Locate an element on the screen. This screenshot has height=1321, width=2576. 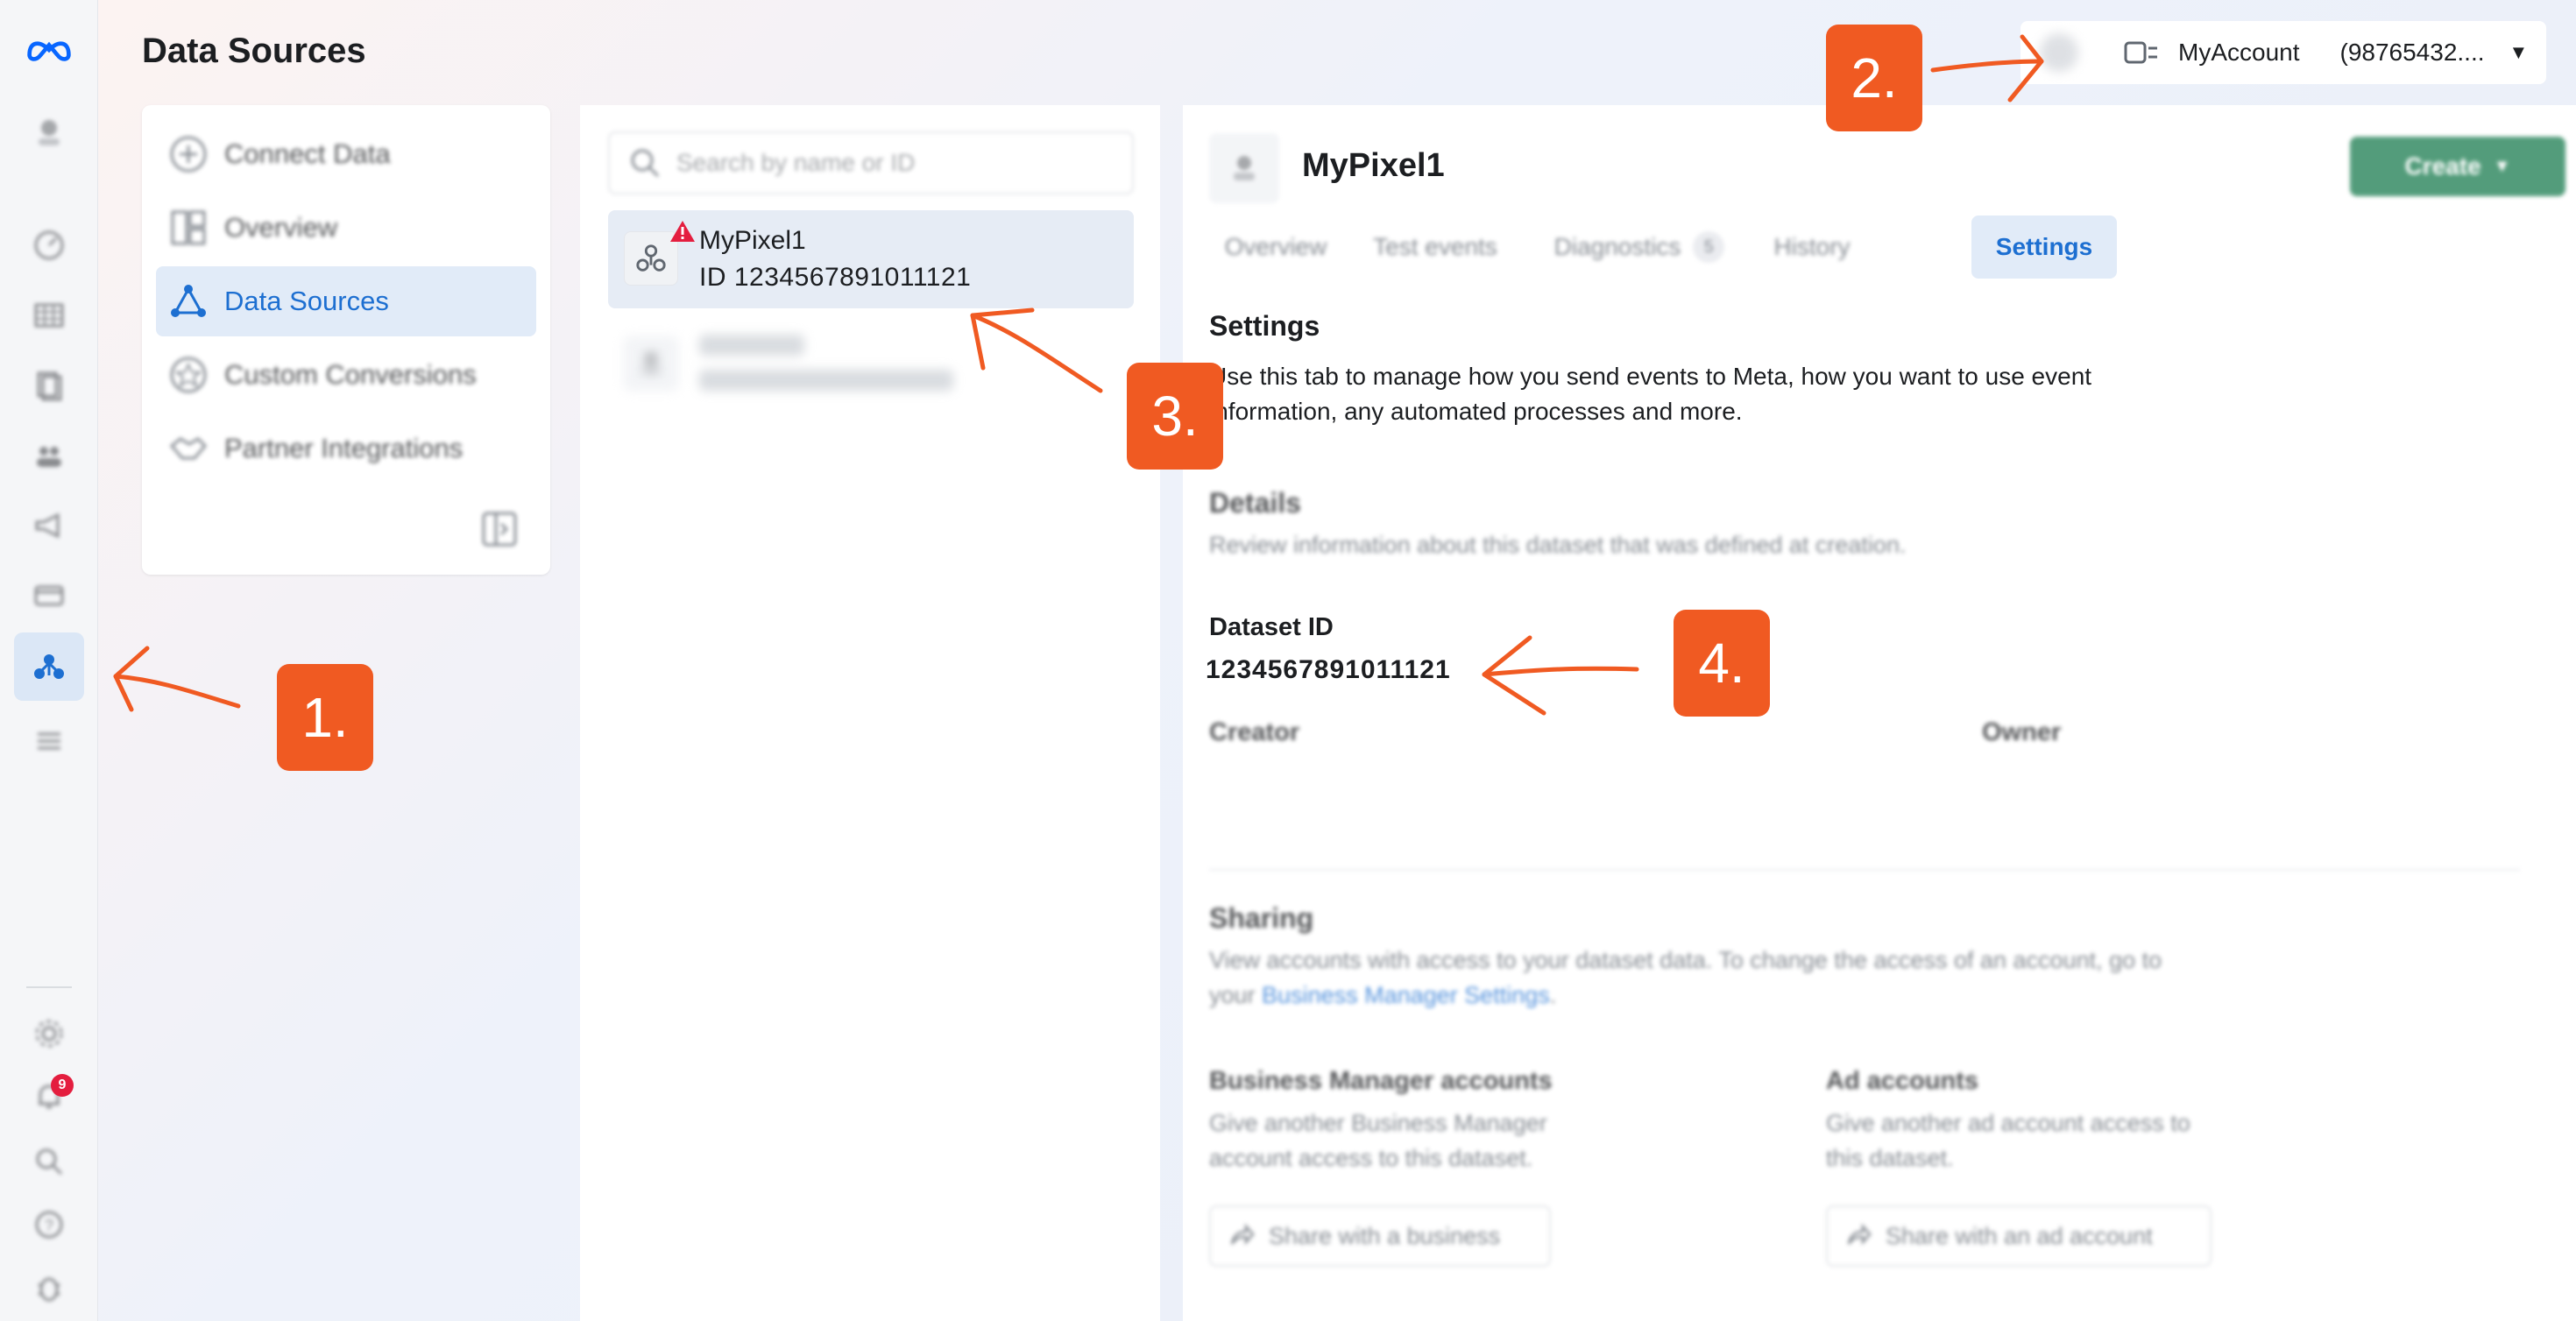
meta-logo-icon is located at coordinates (49, 49).